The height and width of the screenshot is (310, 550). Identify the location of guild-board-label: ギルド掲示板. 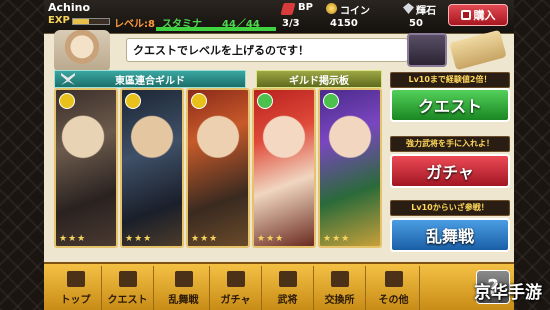
(319, 81).